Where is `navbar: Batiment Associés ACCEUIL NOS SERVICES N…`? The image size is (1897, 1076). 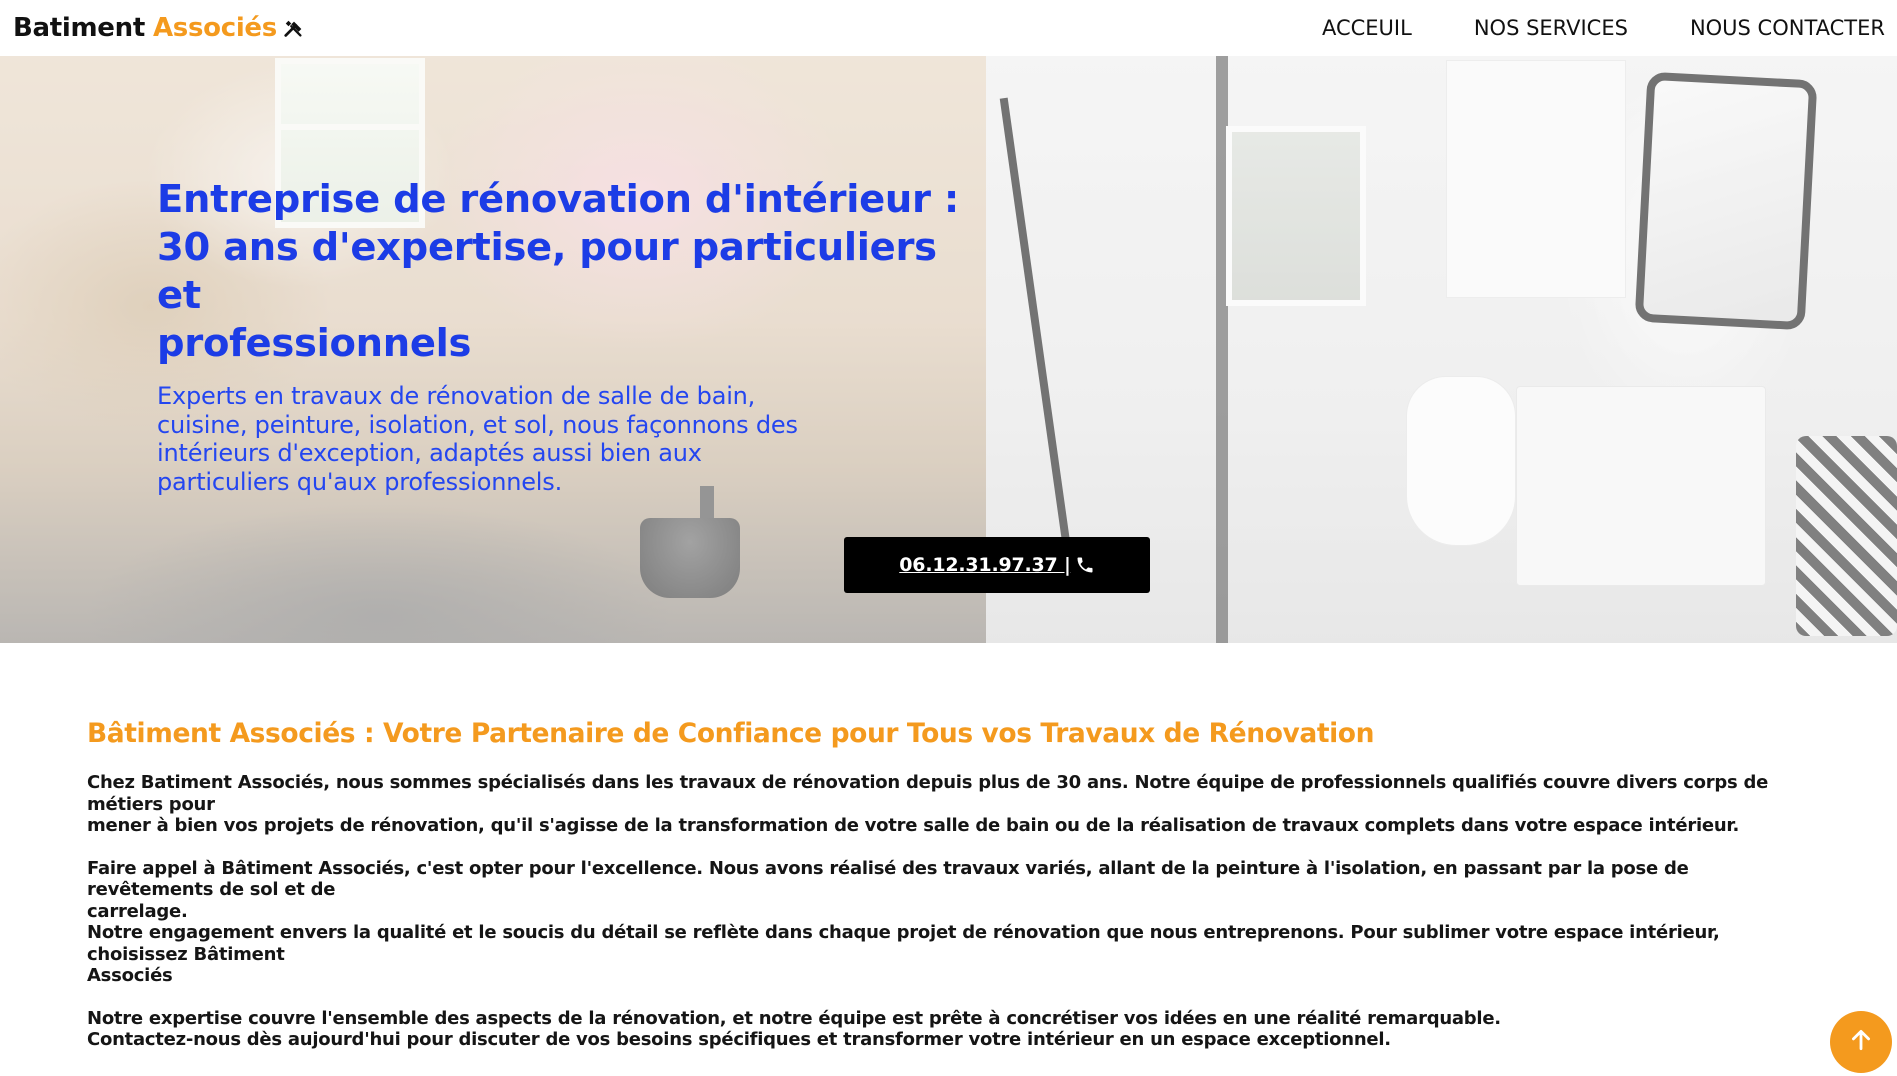 navbar: Batiment Associés ACCEUIL NOS SERVICES N… is located at coordinates (948, 28).